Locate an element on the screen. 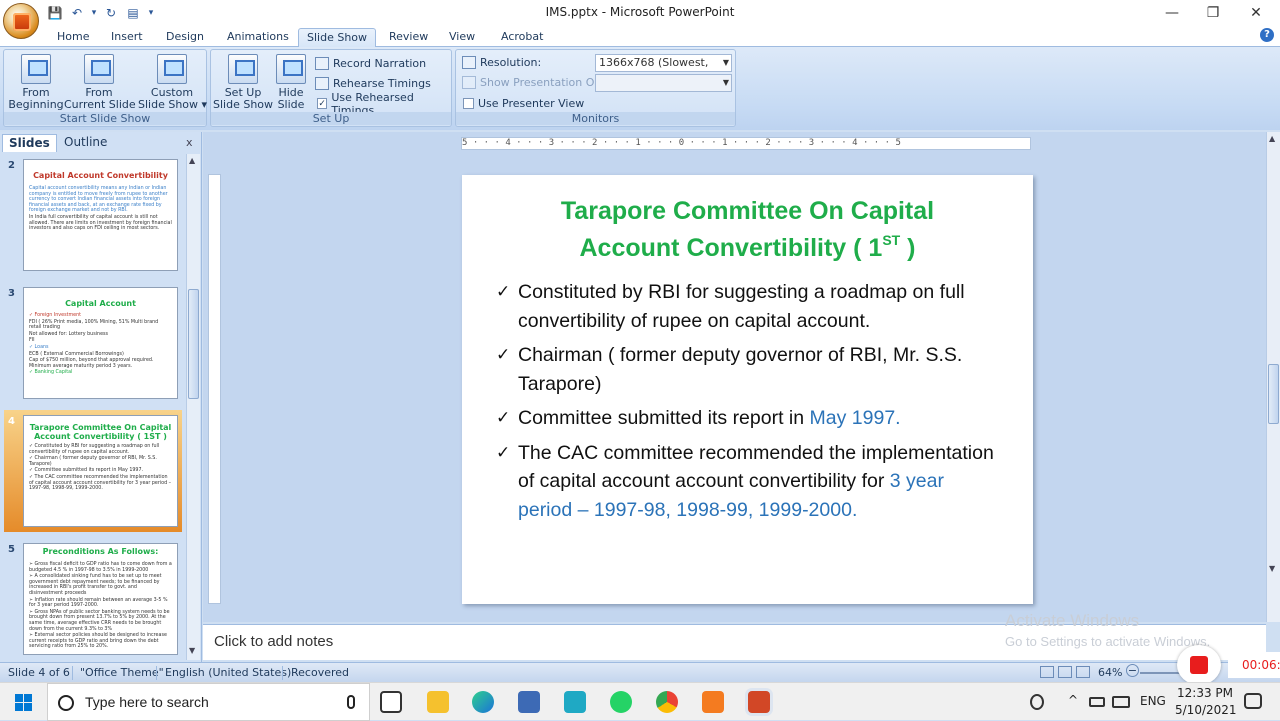  taskbar-search: Type here to search is located at coordinates (208, 702).